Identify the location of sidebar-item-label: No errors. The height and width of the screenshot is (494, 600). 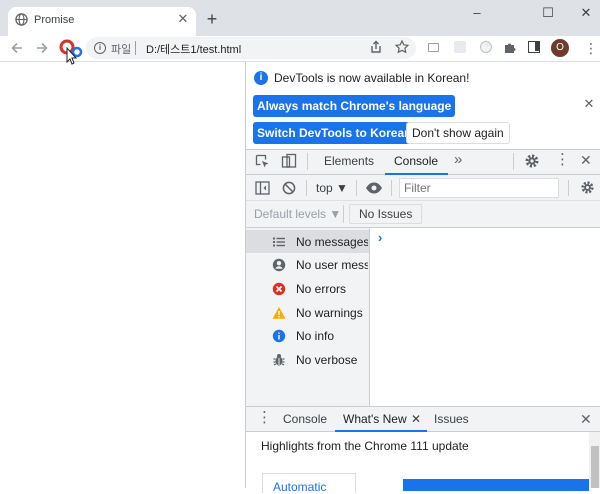
(321, 289).